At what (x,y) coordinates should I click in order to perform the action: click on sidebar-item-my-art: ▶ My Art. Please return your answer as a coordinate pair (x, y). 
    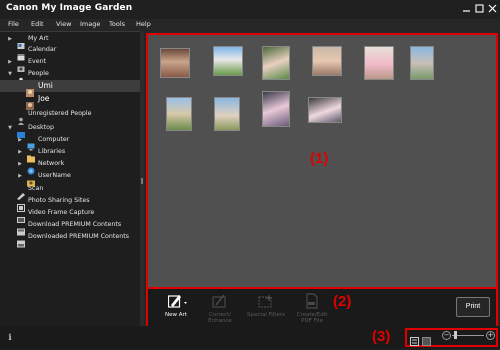
    Looking at the image, I should click on (70, 41).